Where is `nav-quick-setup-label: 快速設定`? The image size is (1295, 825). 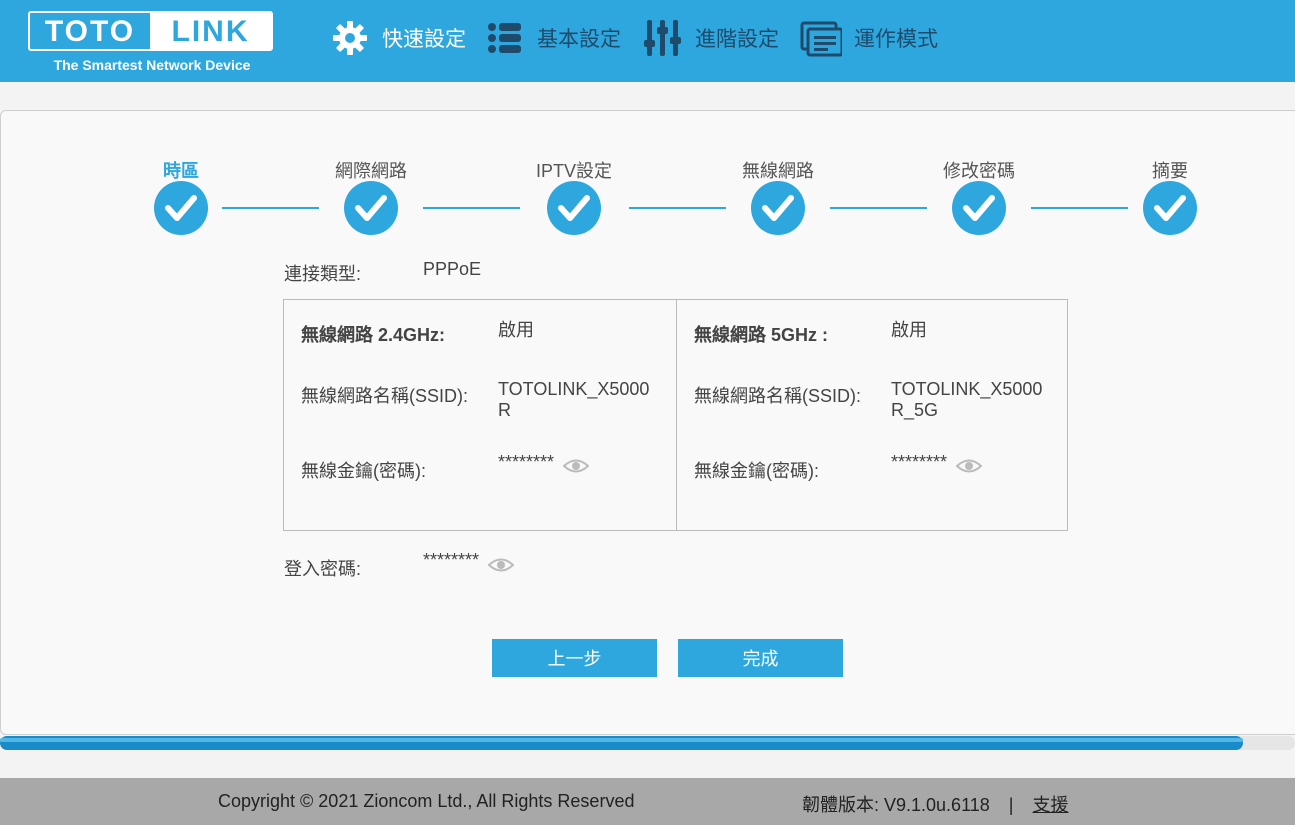 nav-quick-setup-label: 快速設定 is located at coordinates (424, 39).